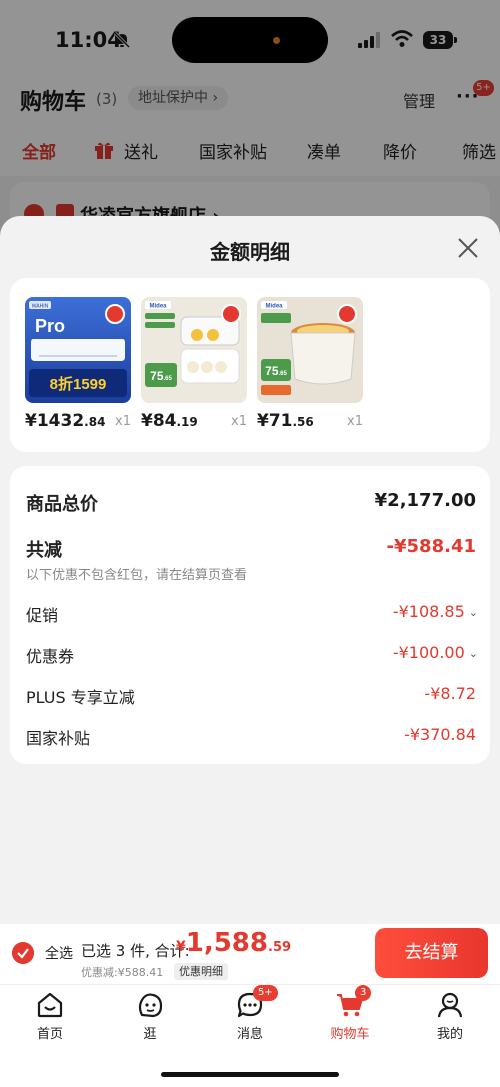 The width and height of the screenshot is (500, 1087). What do you see at coordinates (431, 953) in the screenshot?
I see `checkout-button: 去结算` at bounding box center [431, 953].